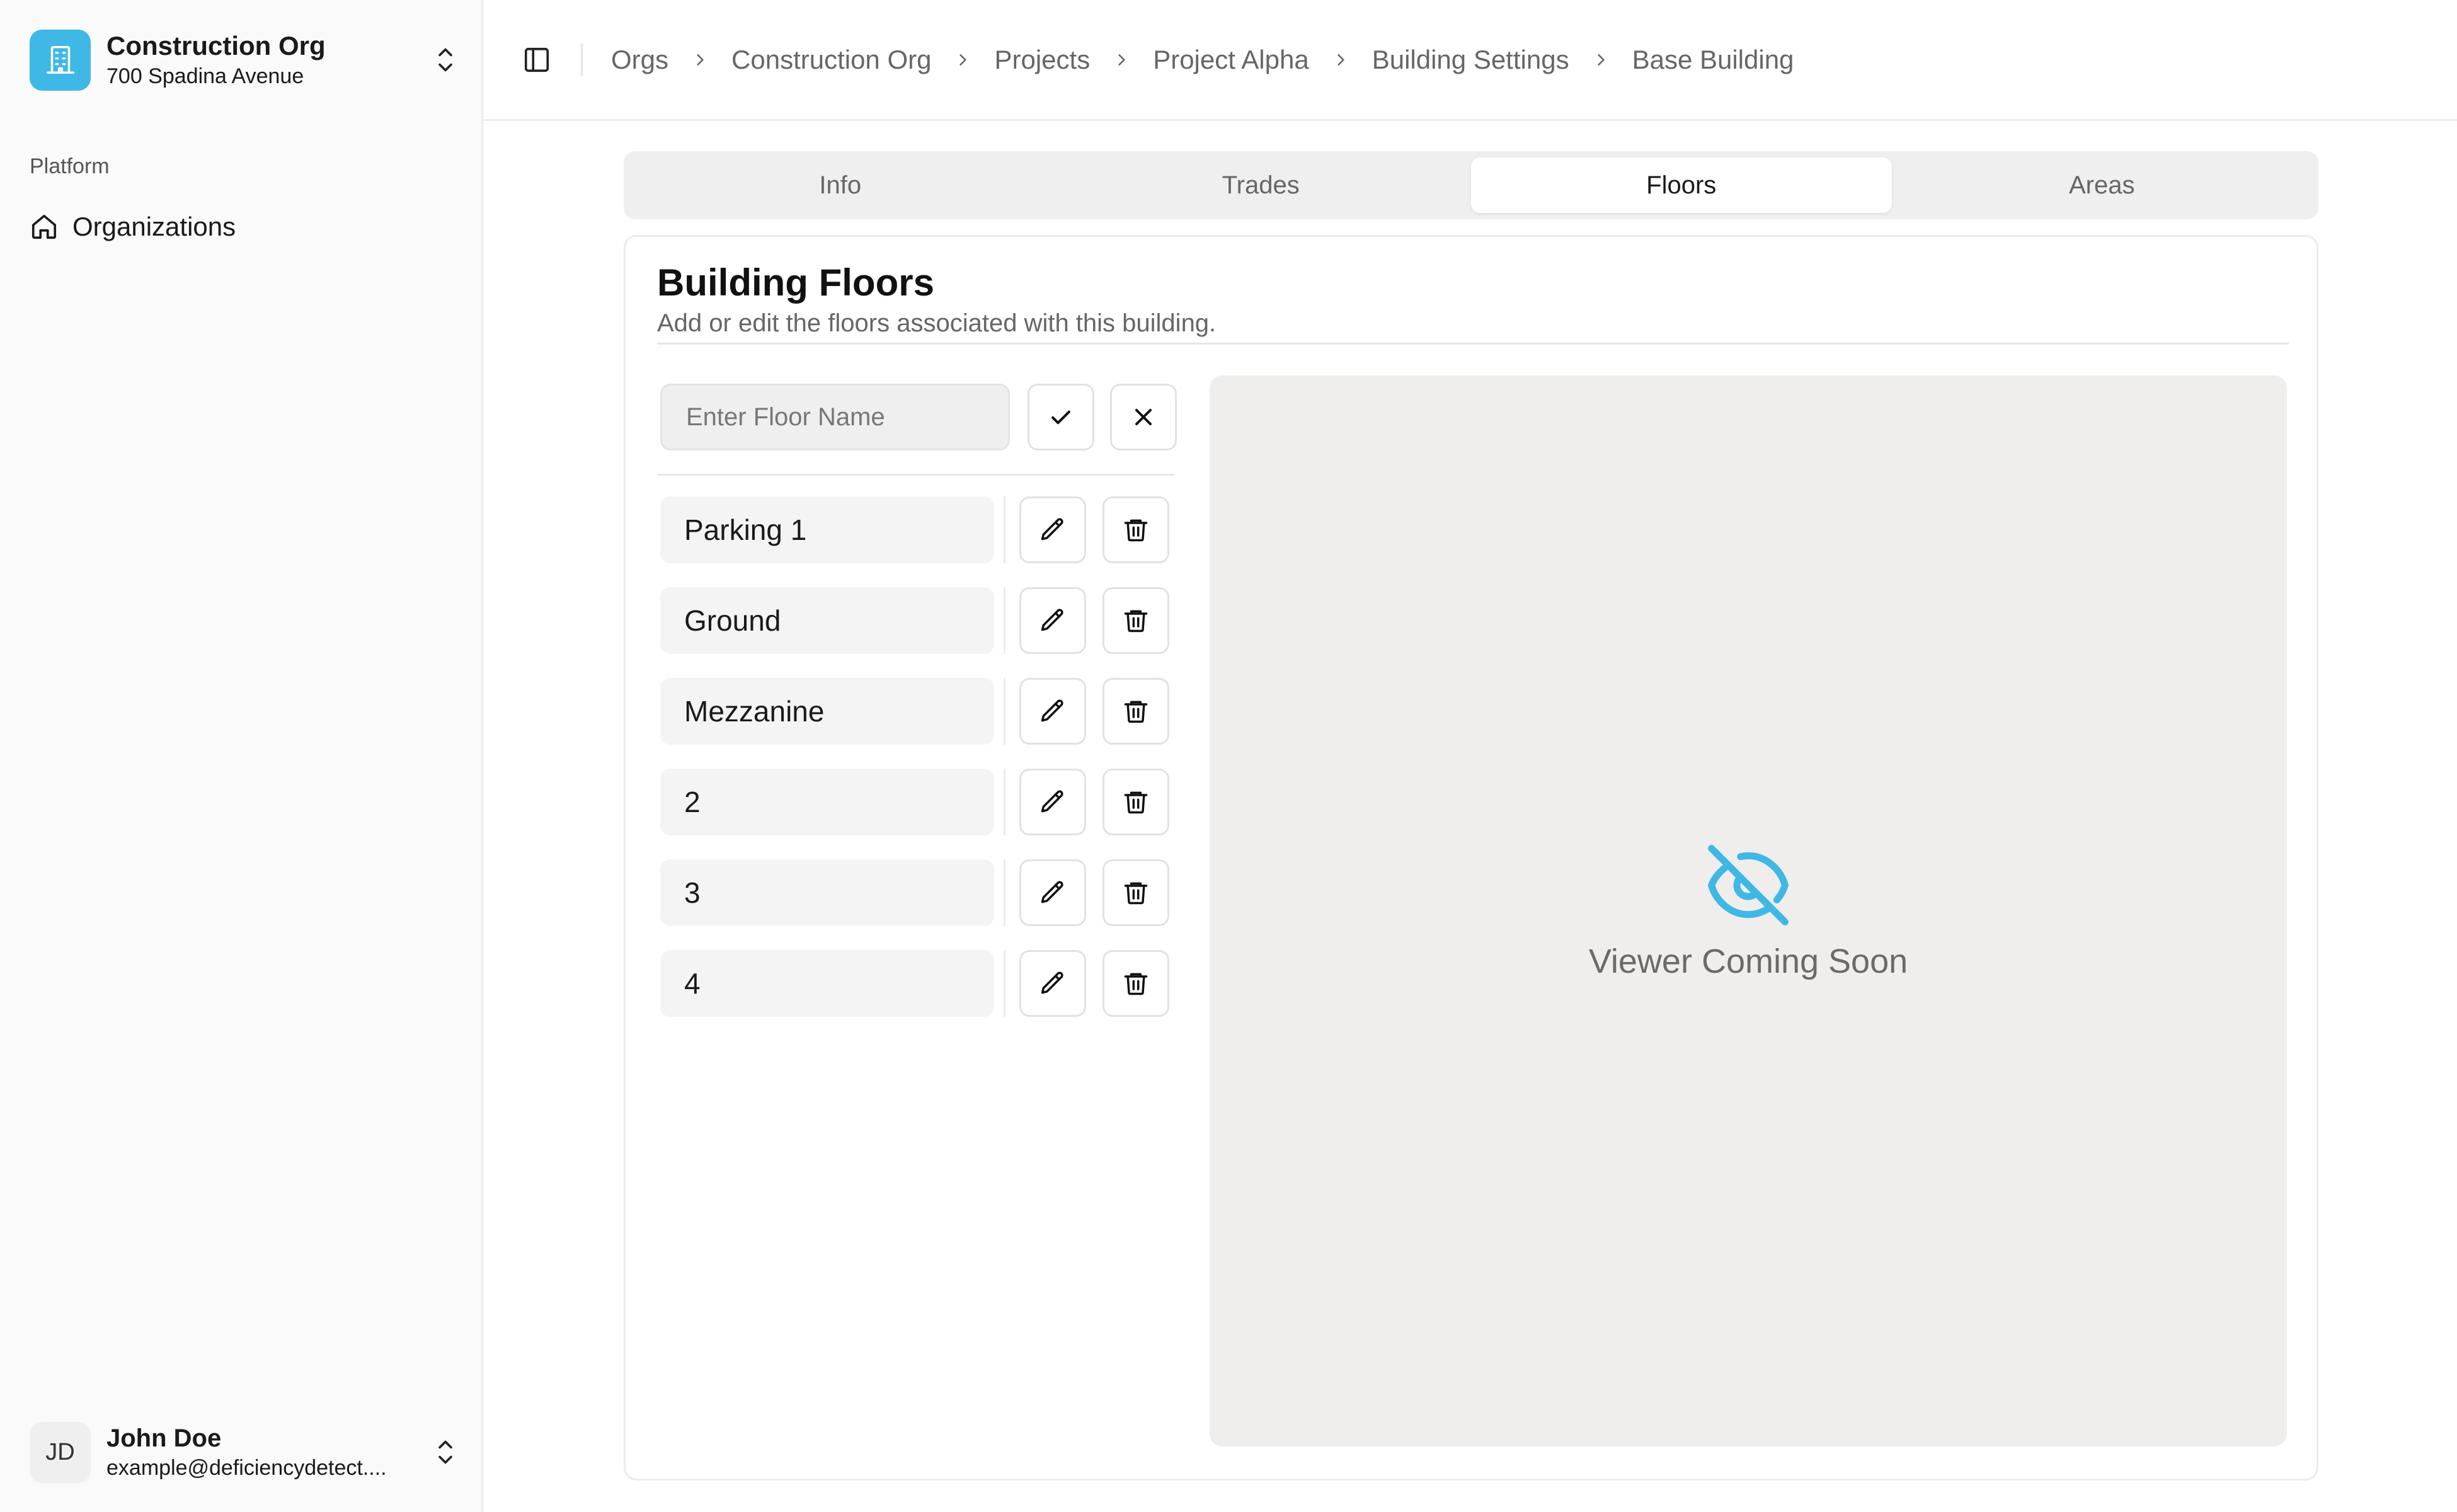 The image size is (2457, 1512). I want to click on tab-areas: Areas, so click(2102, 185).